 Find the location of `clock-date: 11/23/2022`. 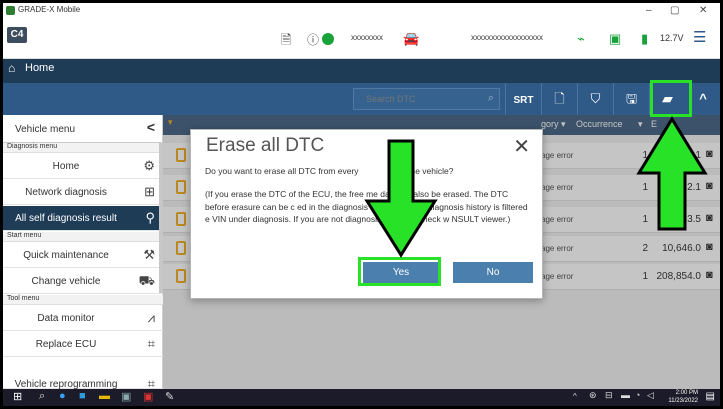

clock-date: 11/23/2022 is located at coordinates (683, 401).